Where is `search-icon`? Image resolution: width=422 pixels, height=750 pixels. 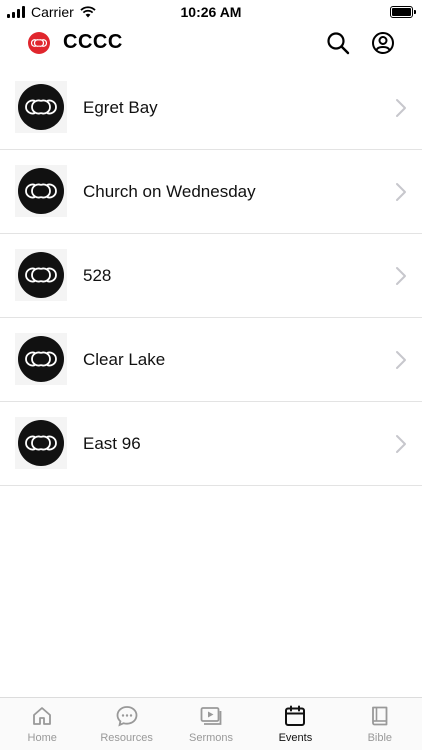
search-icon is located at coordinates (338, 43).